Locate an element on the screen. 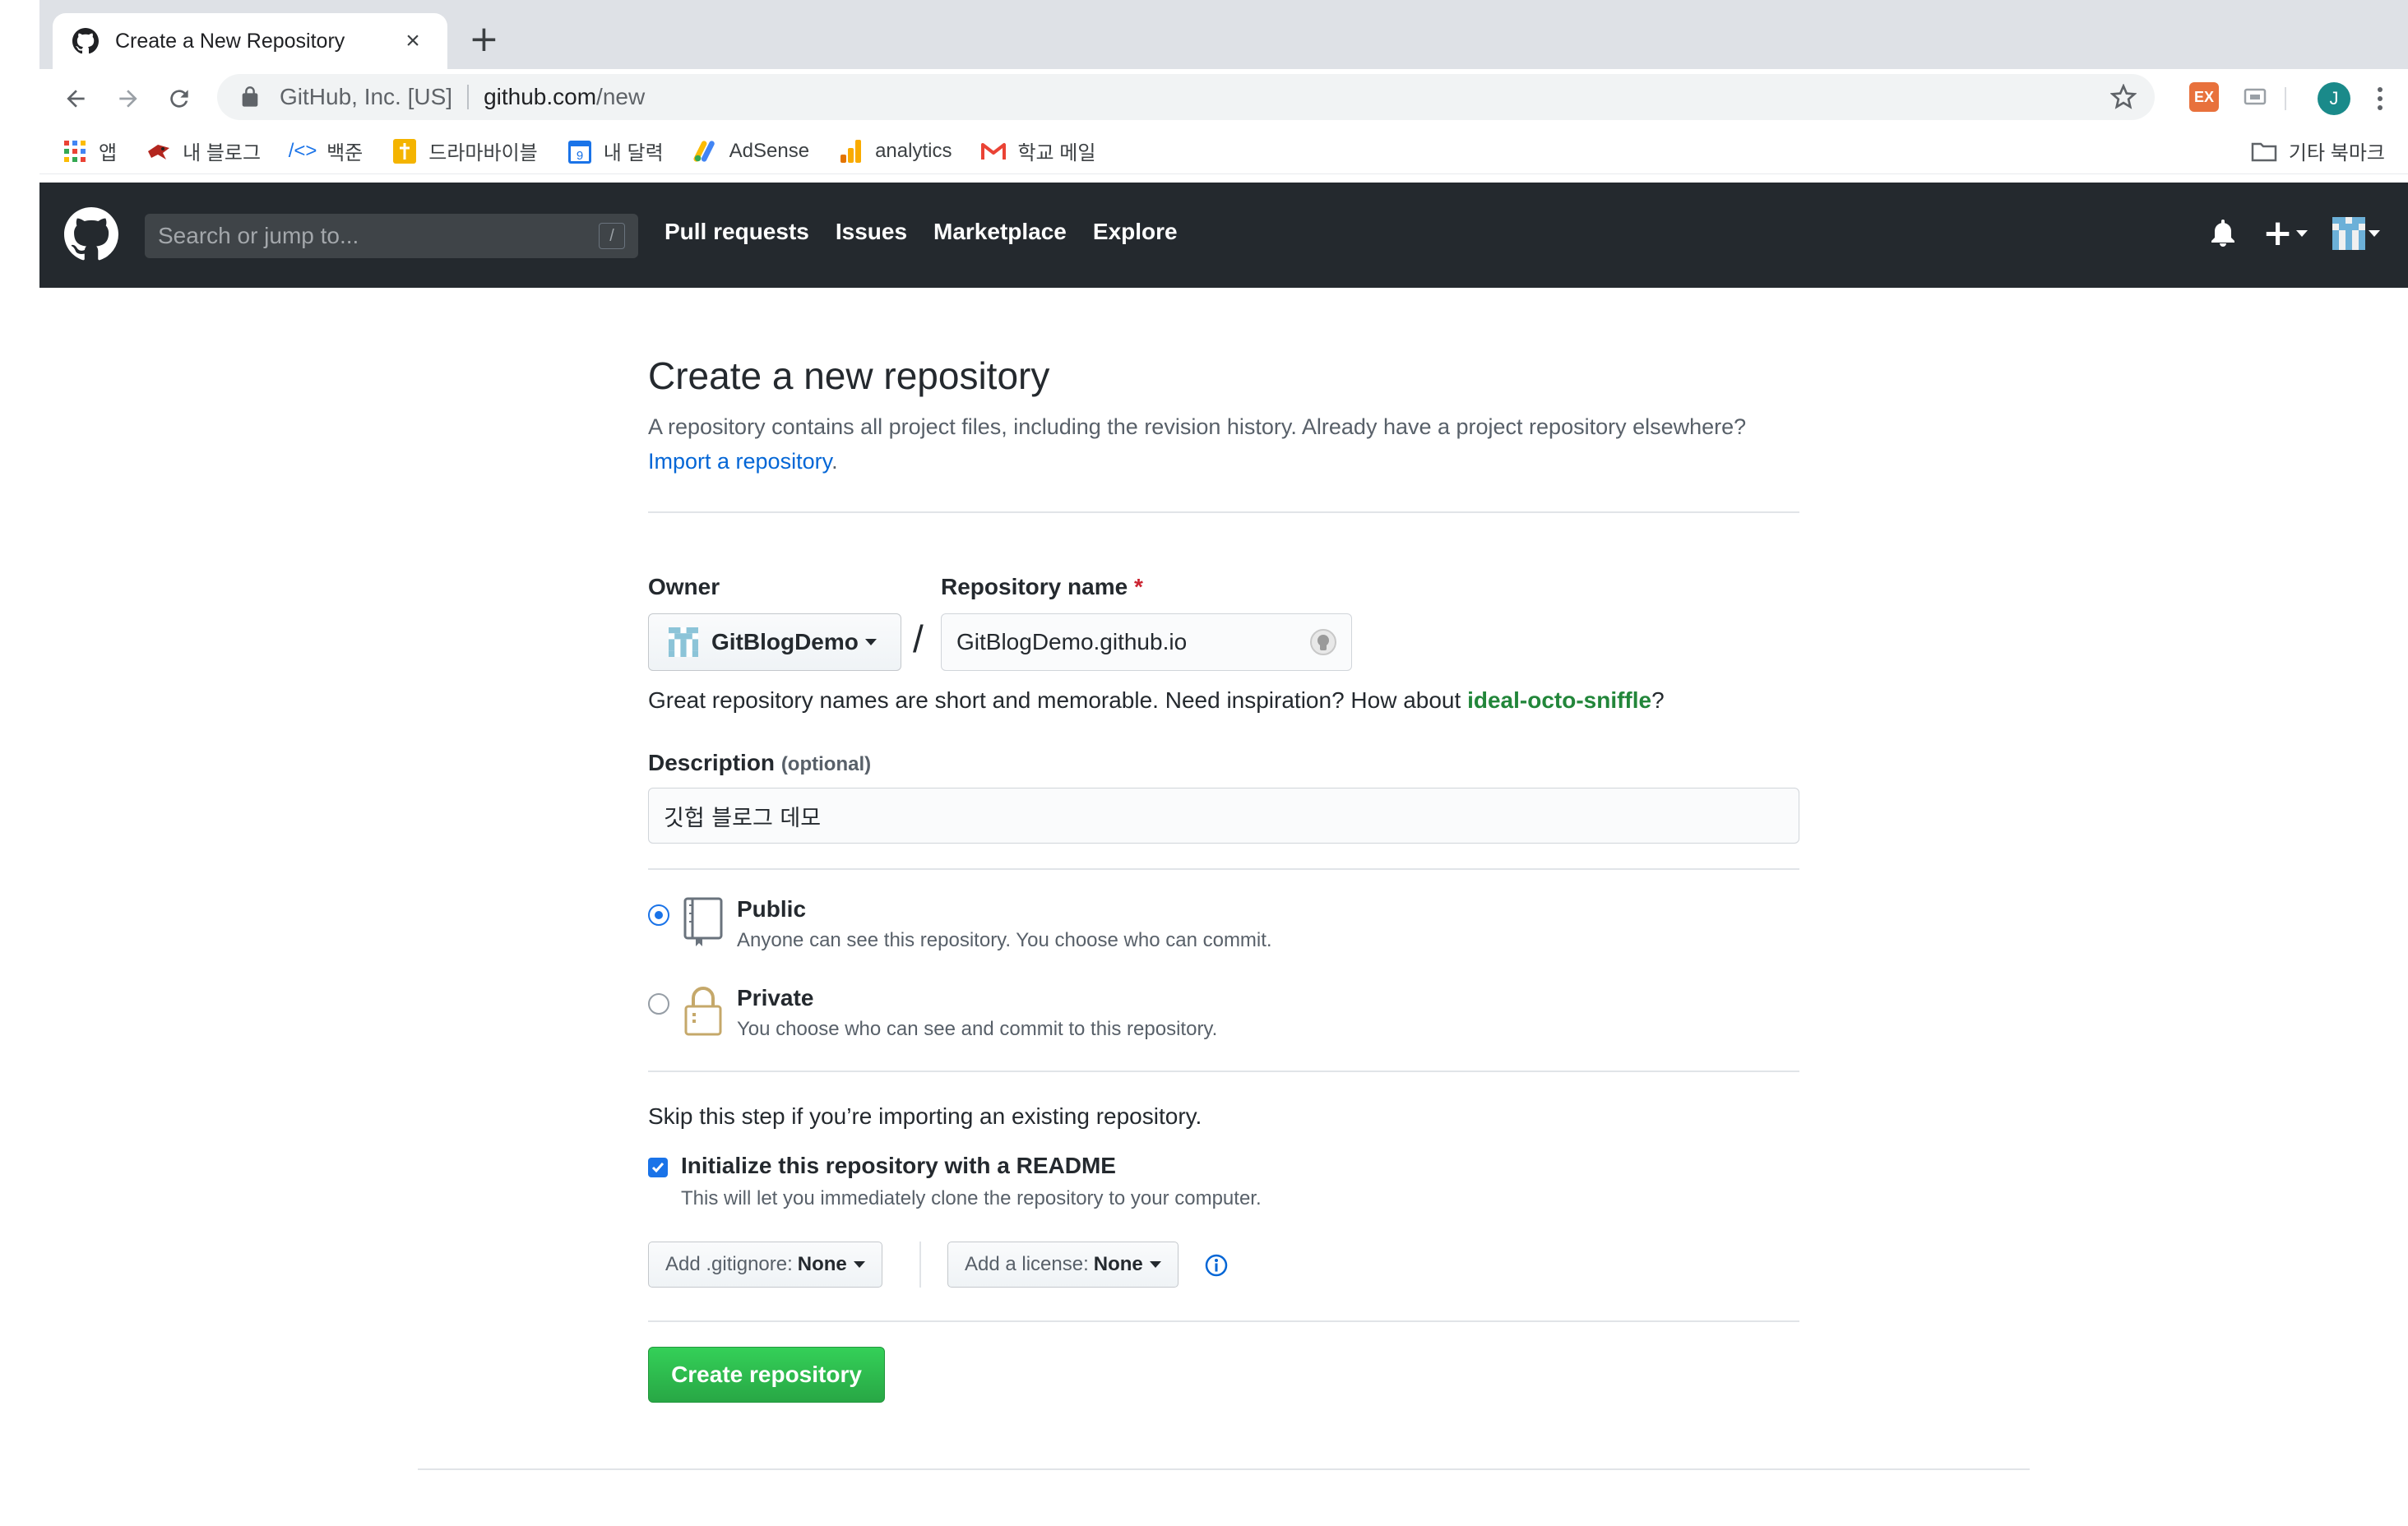  user-identicon-avatar is located at coordinates (2348, 233).